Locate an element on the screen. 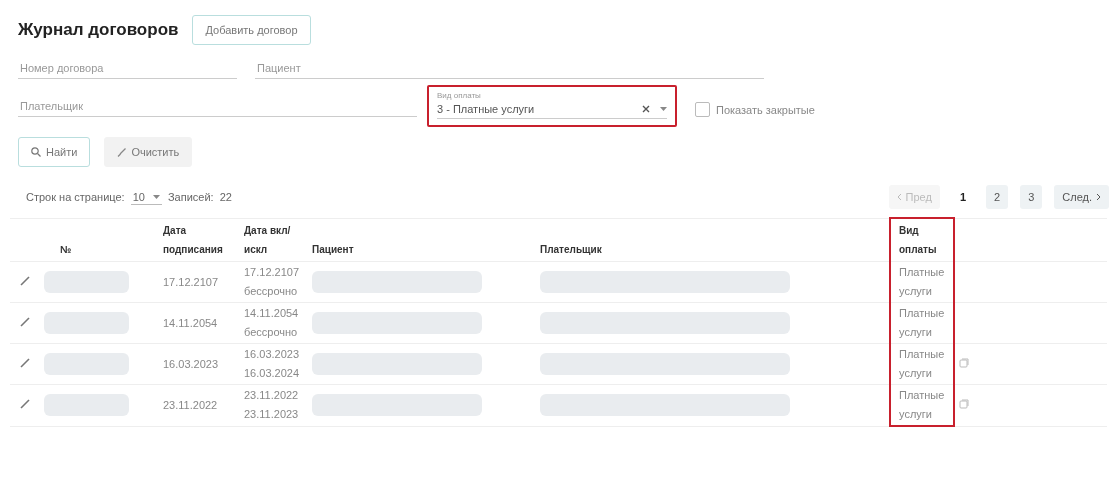 The height and width of the screenshot is (492, 1115). page-button: 2 is located at coordinates (997, 197).